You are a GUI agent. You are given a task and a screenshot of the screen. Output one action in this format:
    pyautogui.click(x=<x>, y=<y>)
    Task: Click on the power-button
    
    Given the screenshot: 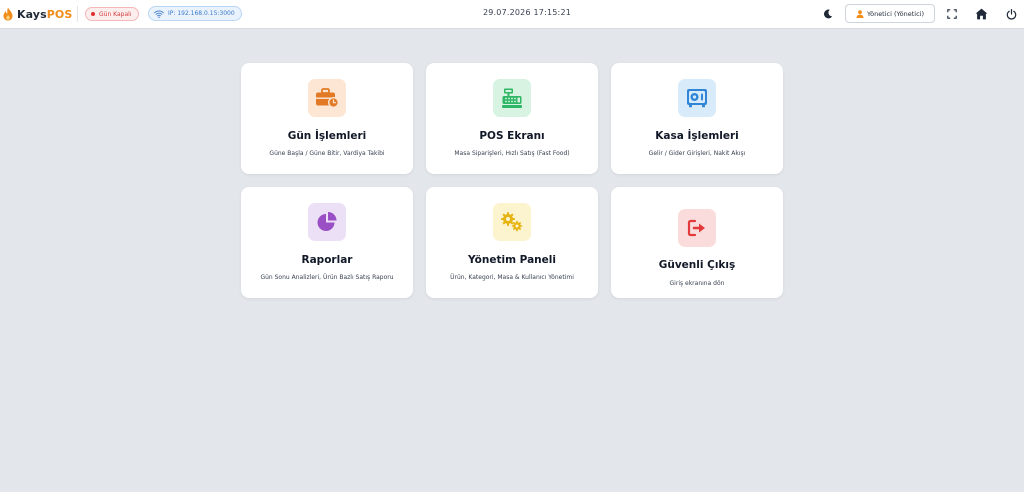 What is the action you would take?
    pyautogui.click(x=1011, y=14)
    